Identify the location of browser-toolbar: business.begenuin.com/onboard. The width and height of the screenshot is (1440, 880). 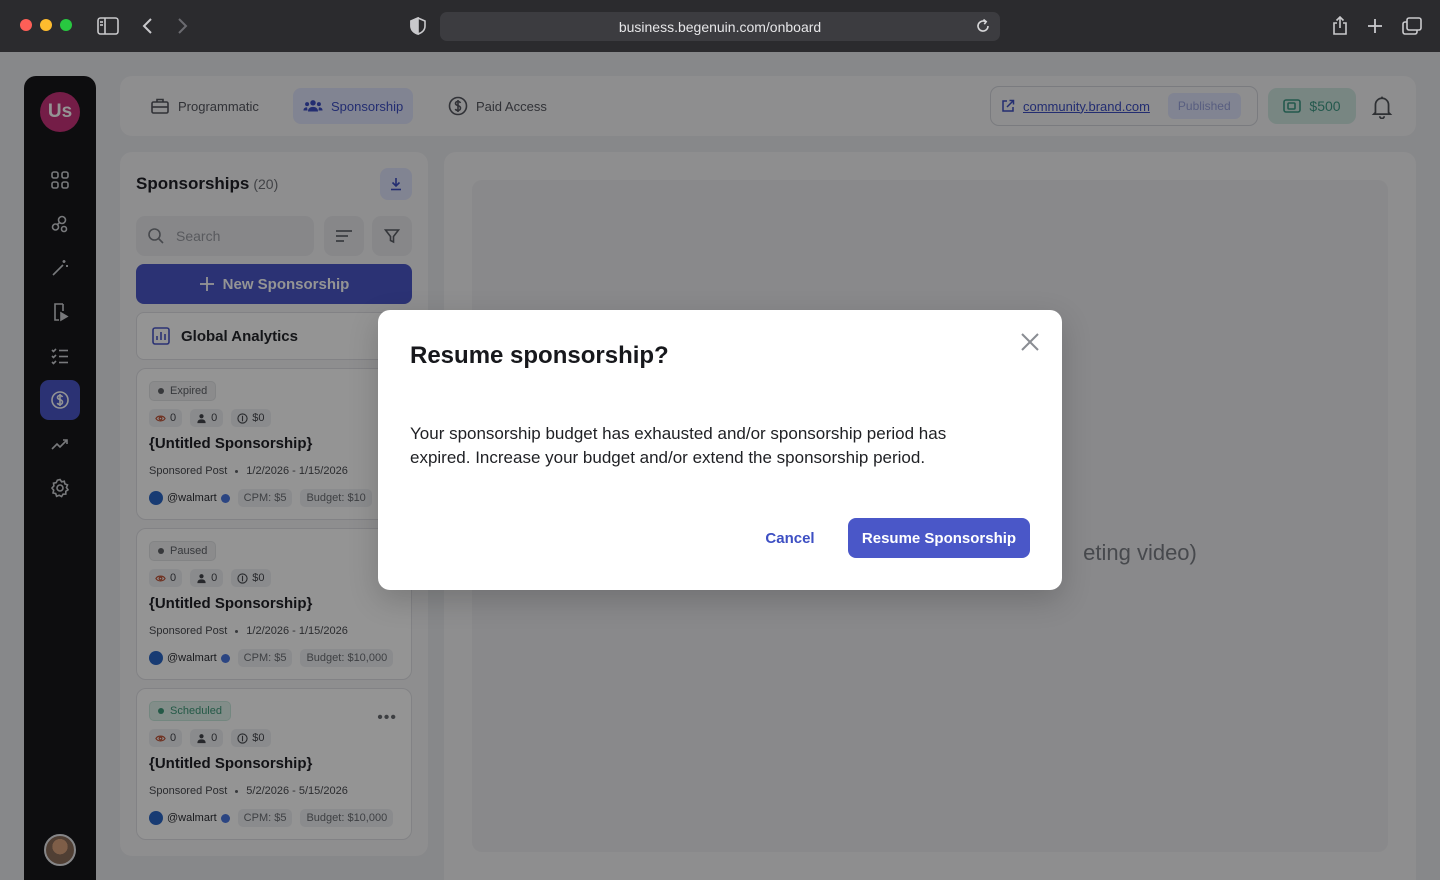
(720, 26).